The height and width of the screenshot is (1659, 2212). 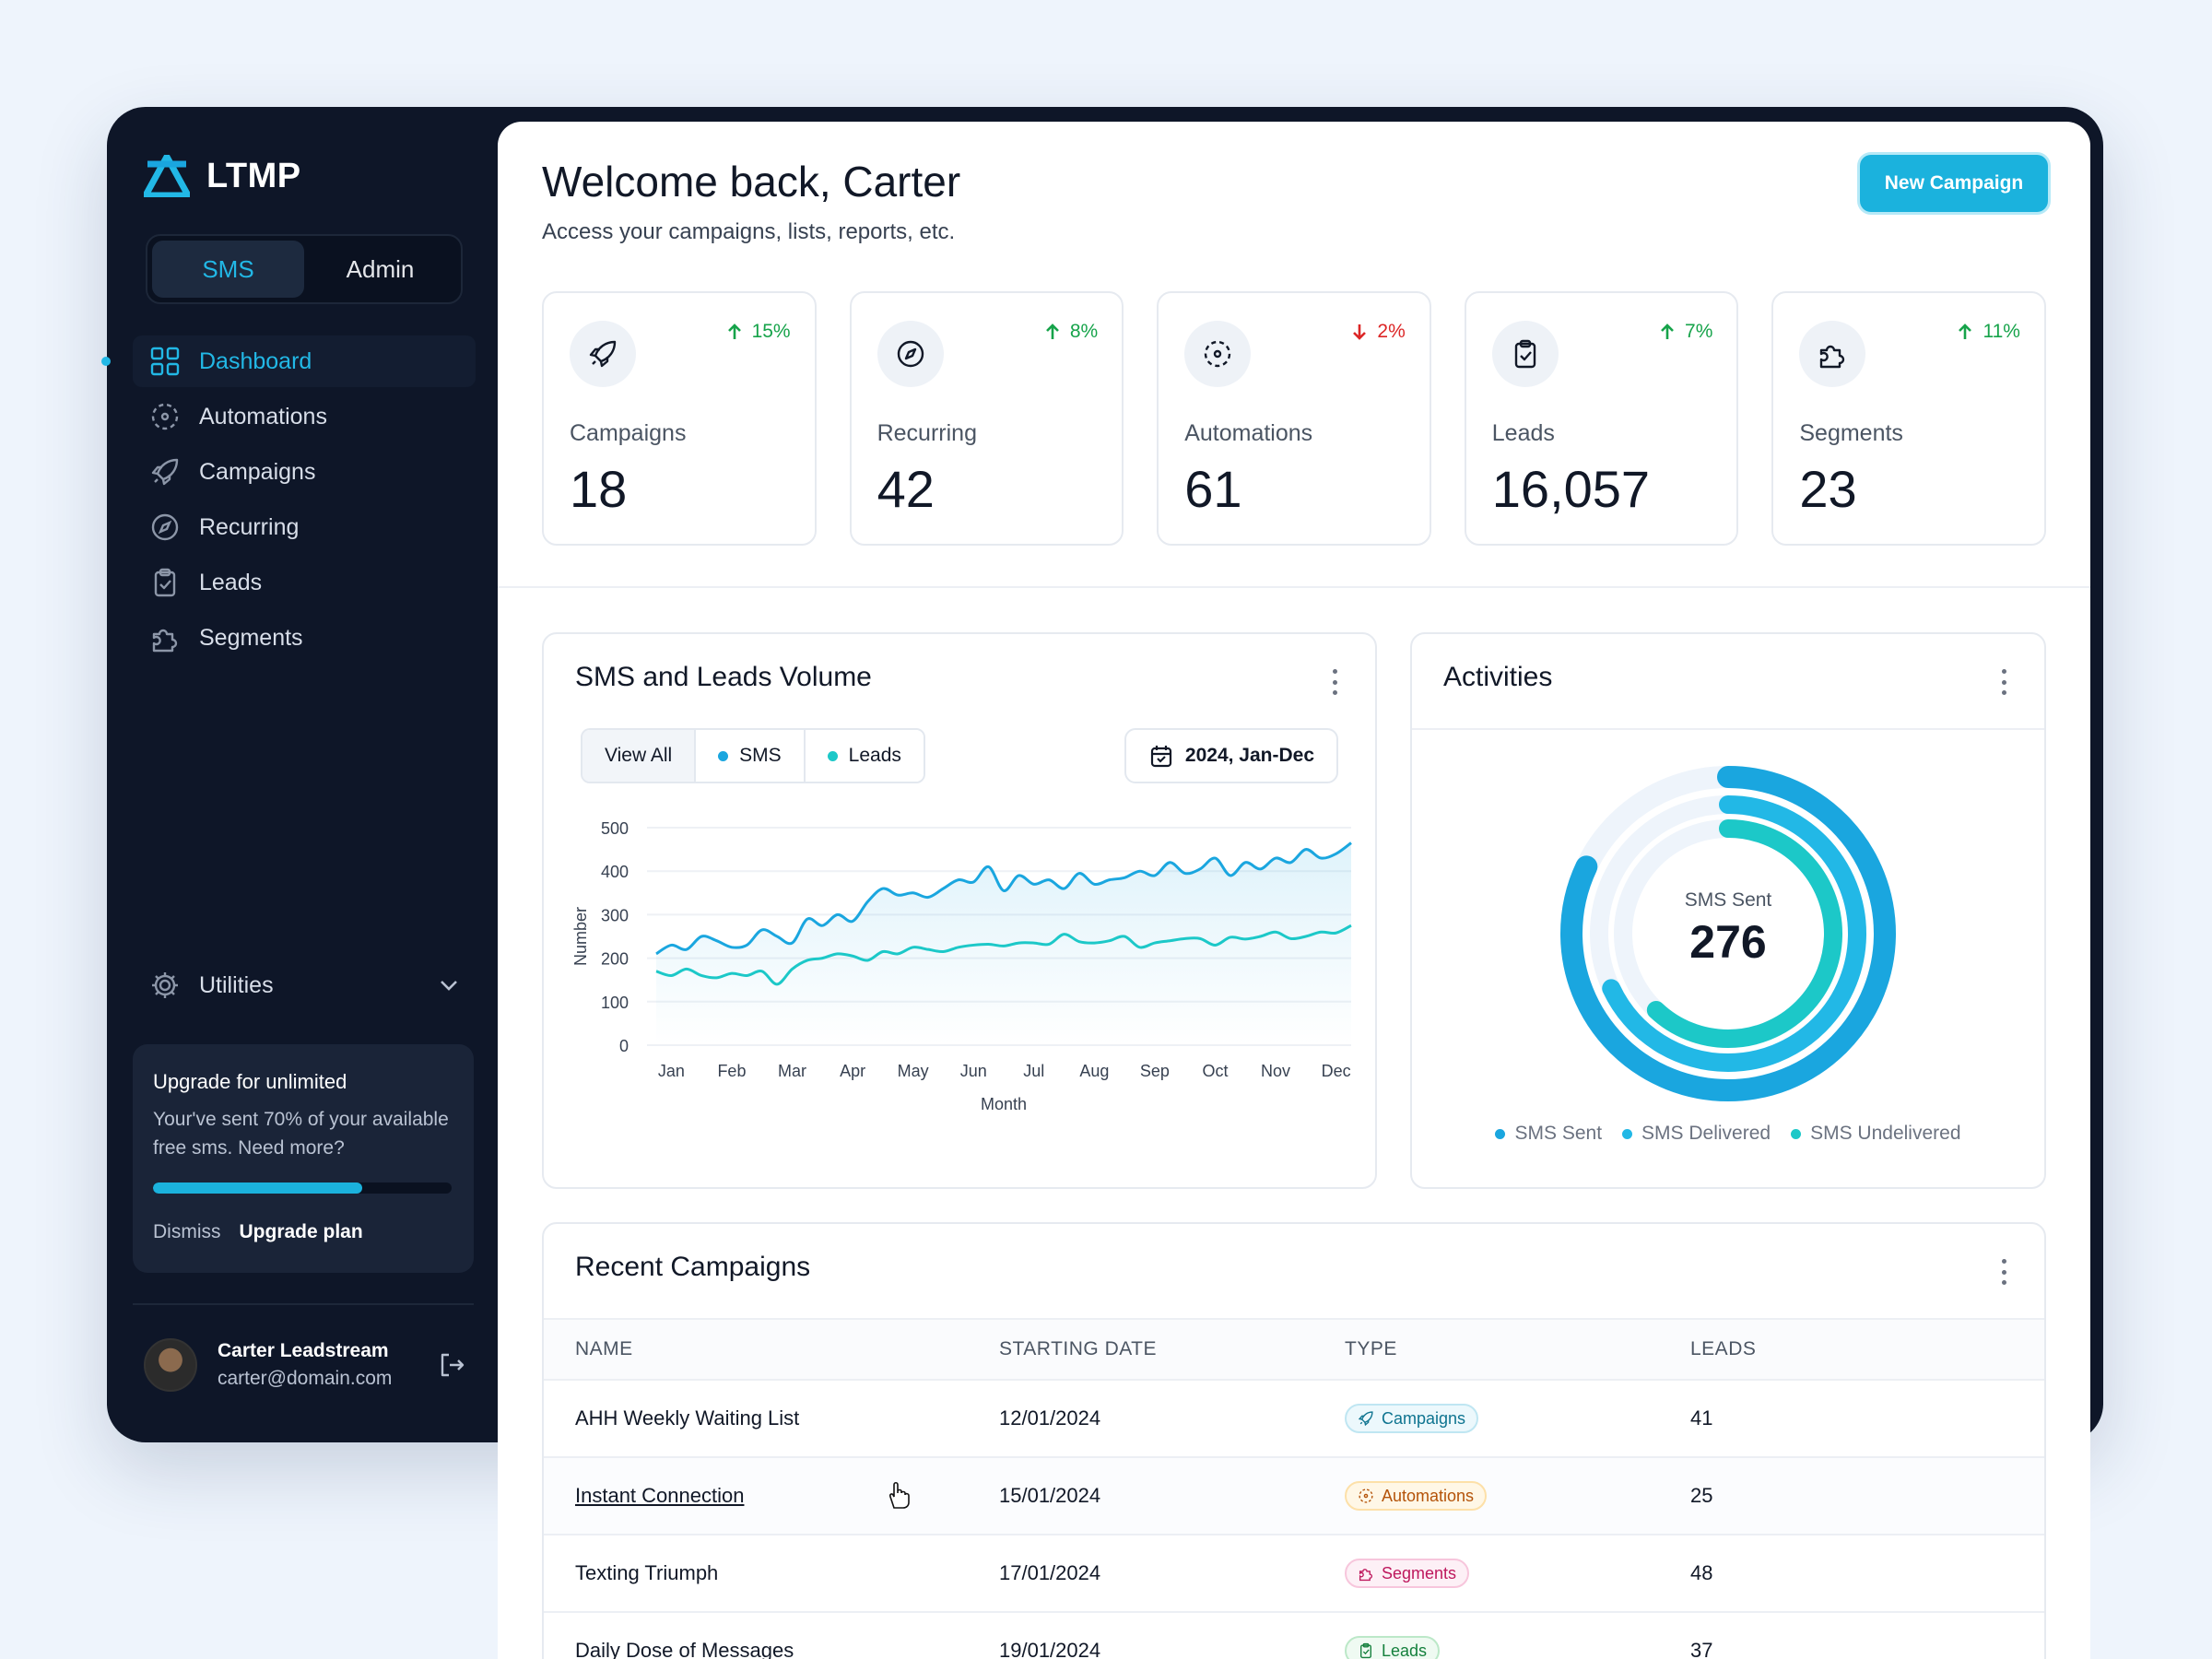 I want to click on stat-label: Automations, so click(x=1248, y=433).